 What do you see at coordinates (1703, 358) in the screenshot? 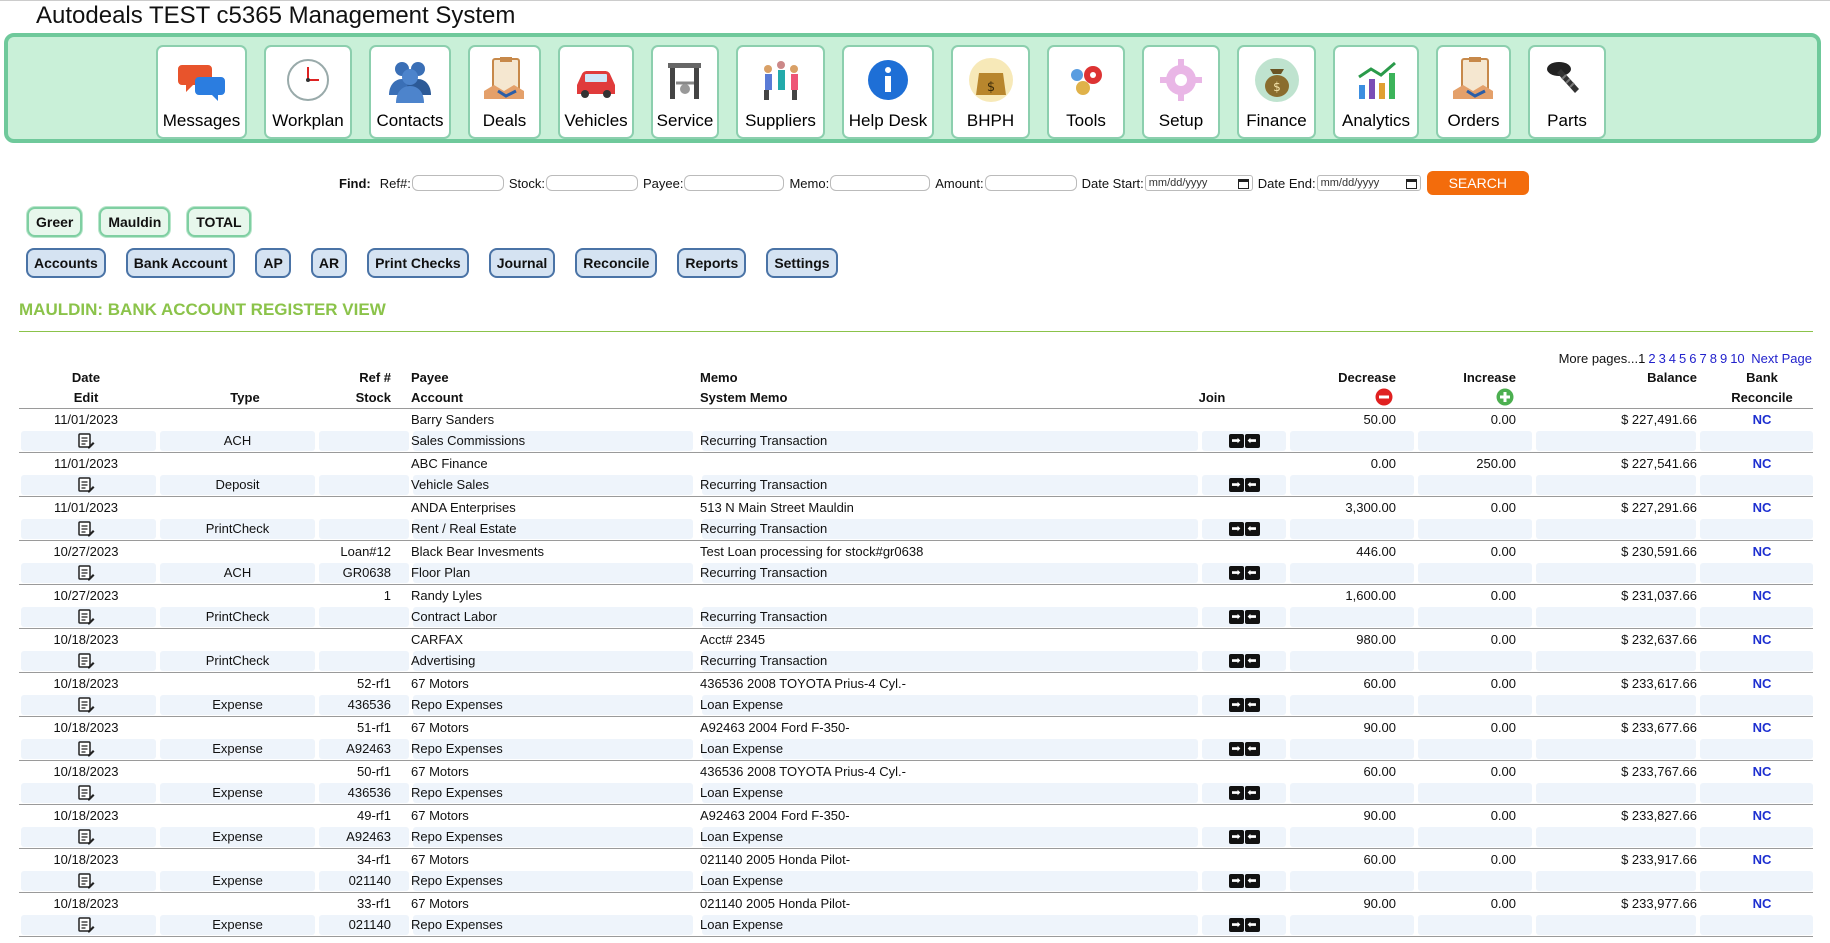
I see `page-link: 7` at bounding box center [1703, 358].